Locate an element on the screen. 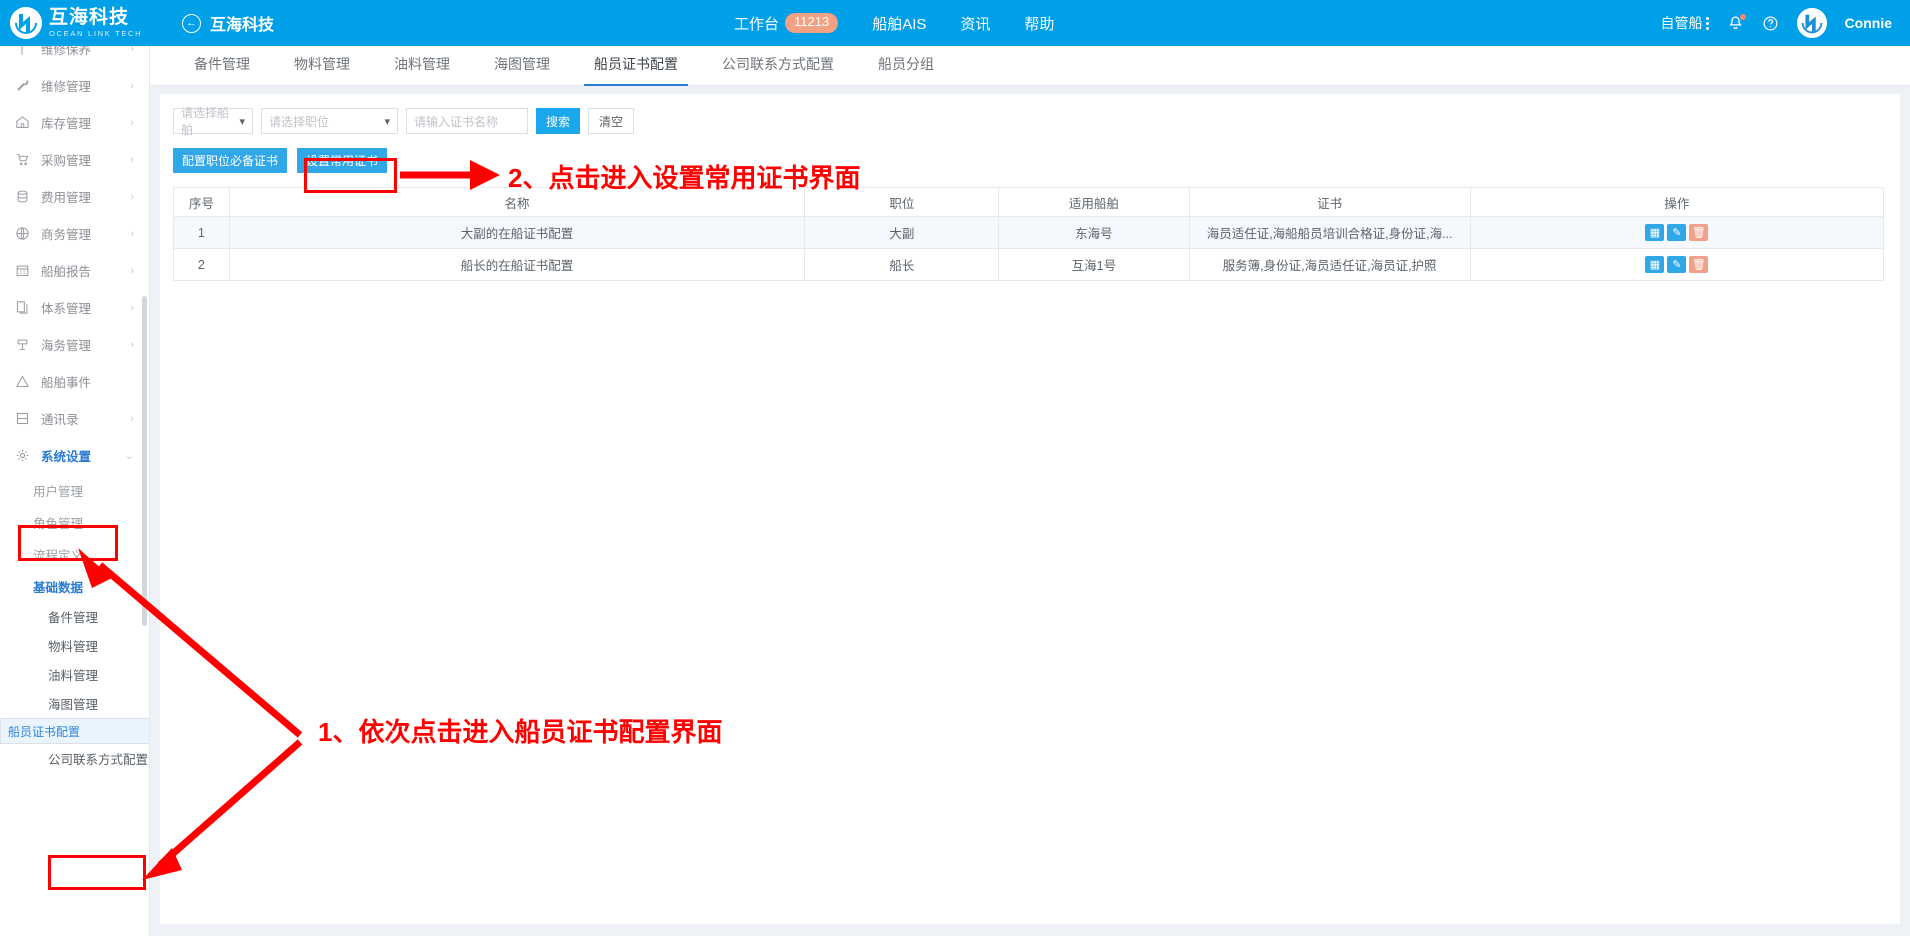 The height and width of the screenshot is (936, 1910). topnav-item-news: 资讯 is located at coordinates (975, 23).